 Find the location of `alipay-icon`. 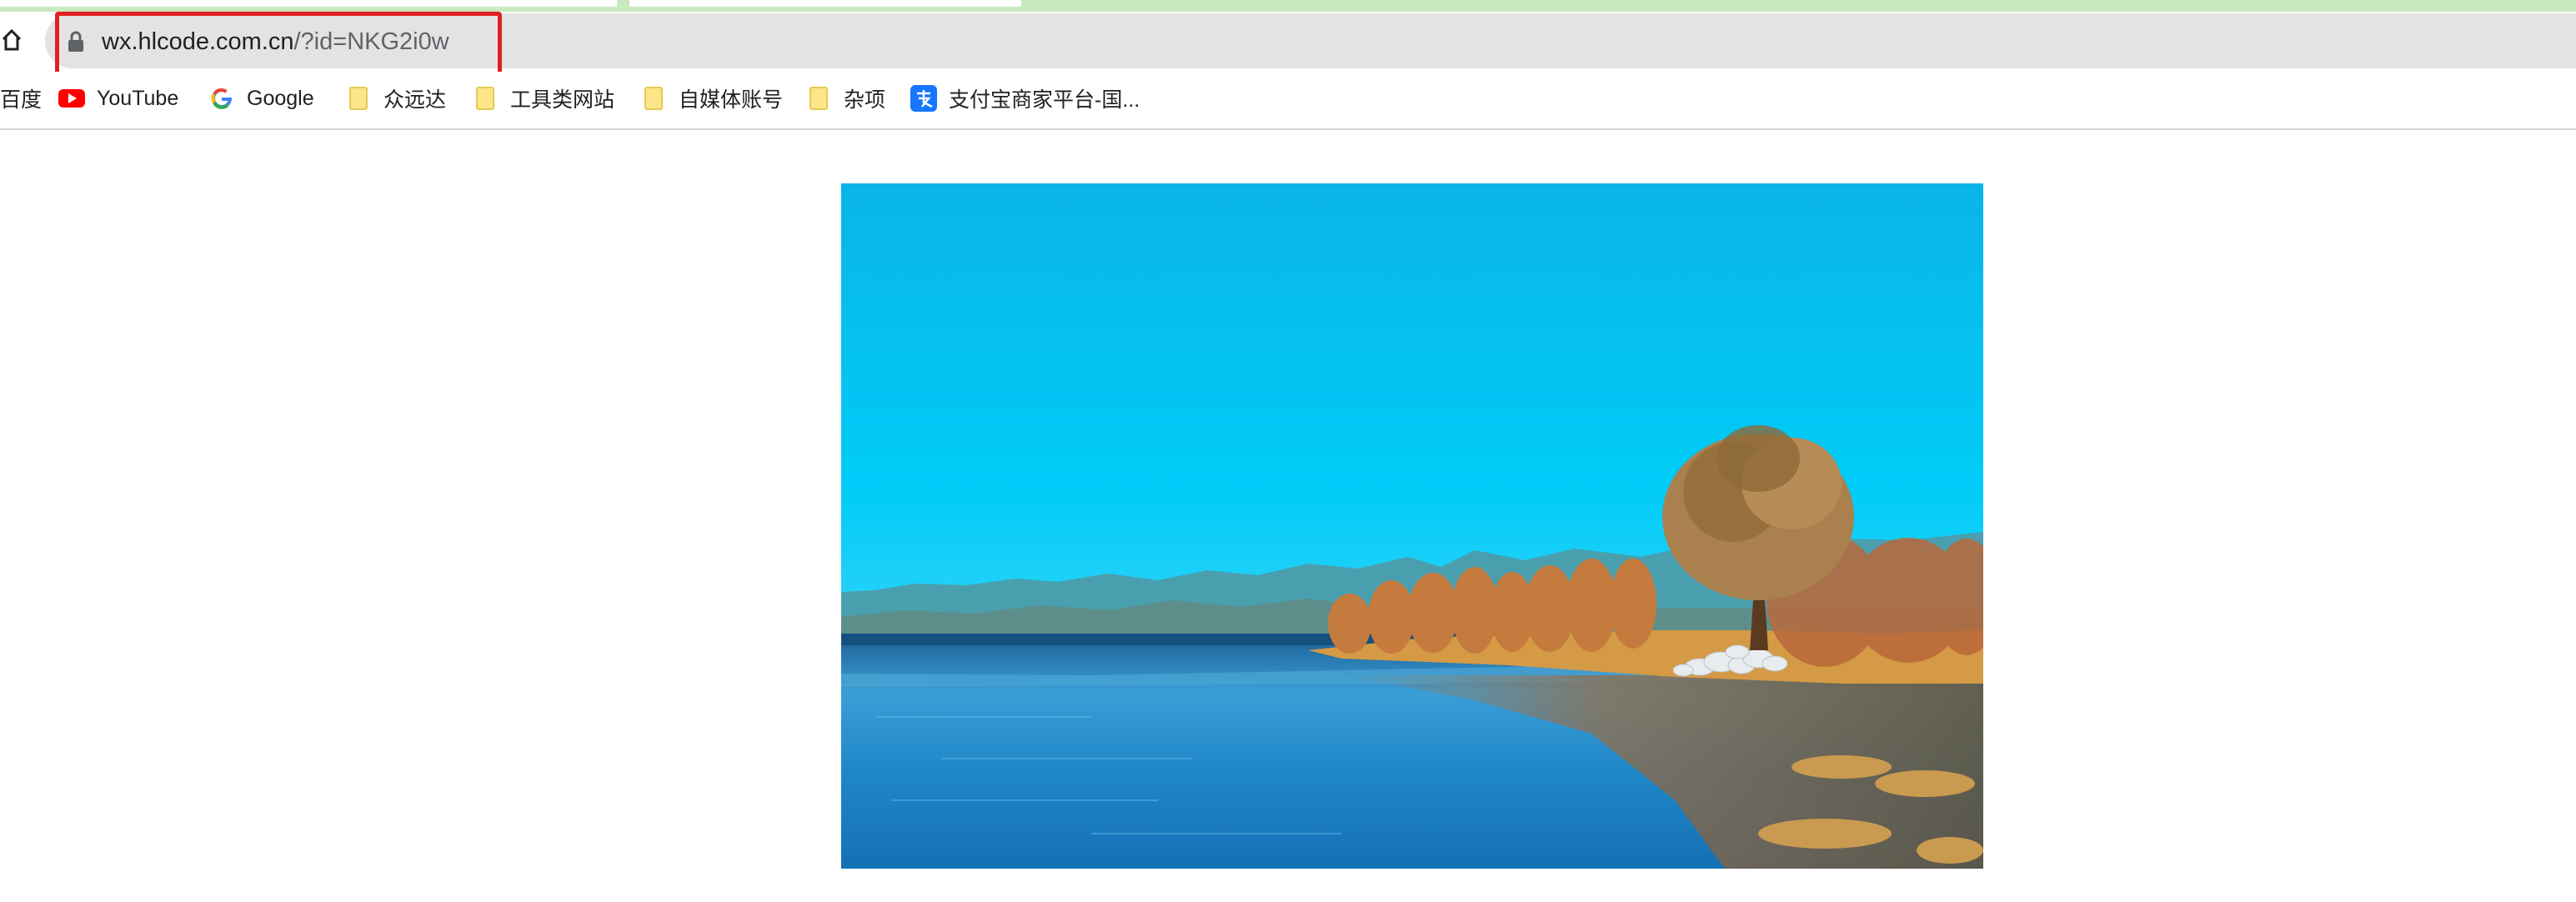

alipay-icon is located at coordinates (923, 98).